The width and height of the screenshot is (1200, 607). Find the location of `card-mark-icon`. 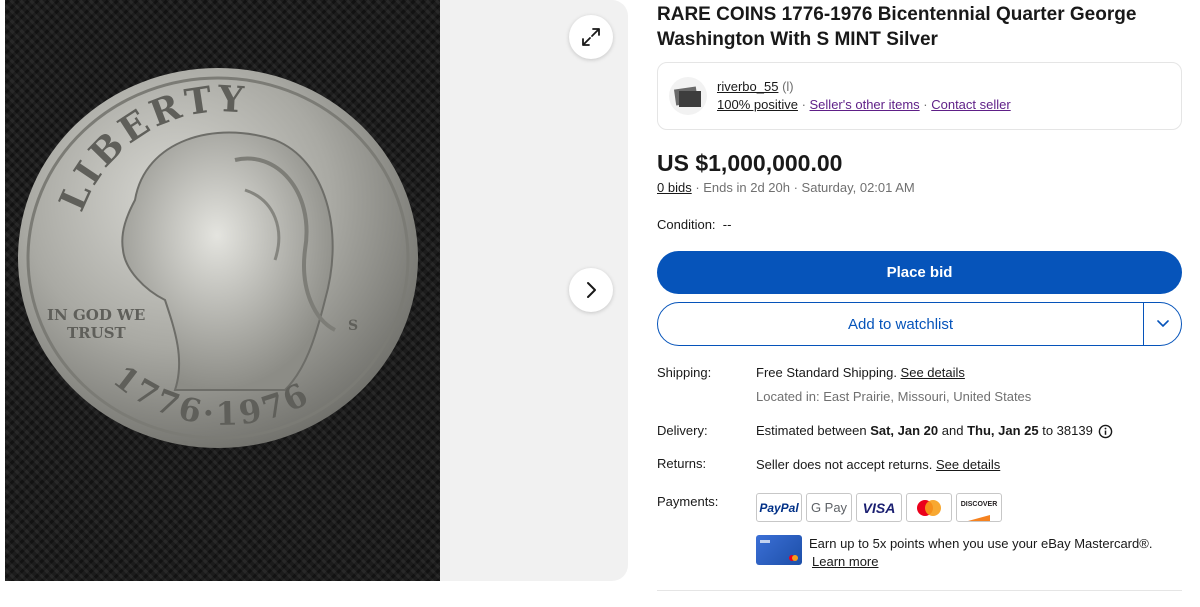

card-mark-icon is located at coordinates (779, 550).